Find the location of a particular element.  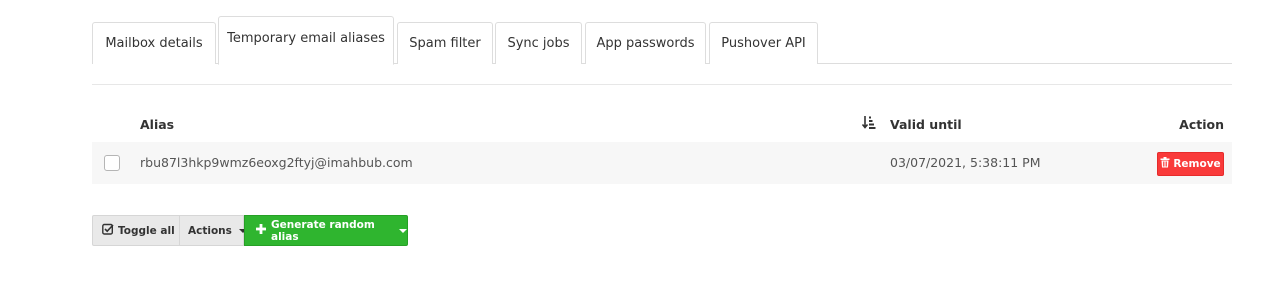

action-toolbar: Toggle all Actions Generate random alias is located at coordinates (250, 230).